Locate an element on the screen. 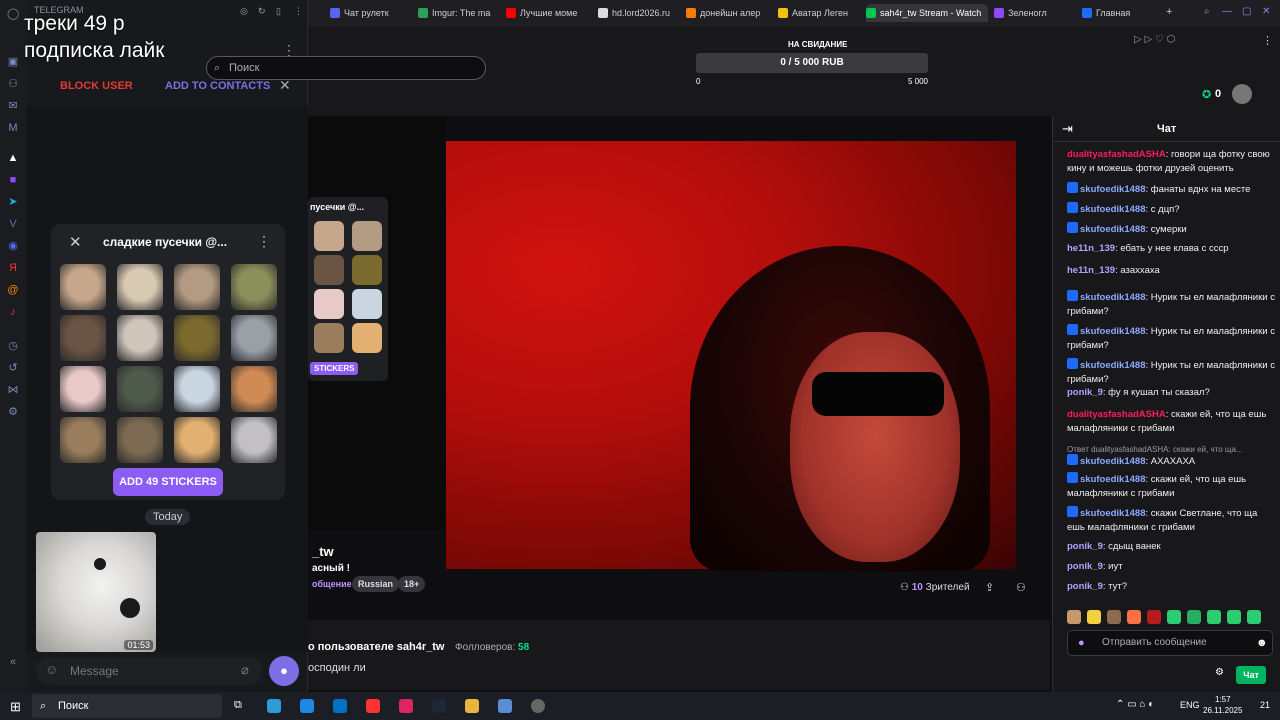  chat-message: ponik_9: сдыщ ванек is located at coordinates (1172, 547).